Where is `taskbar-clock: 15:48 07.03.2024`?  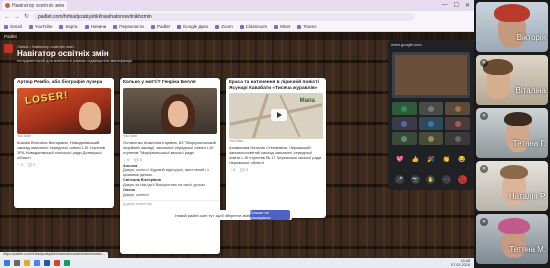 taskbar-clock: 15:48 07.03.2024 is located at coordinates (462, 263).